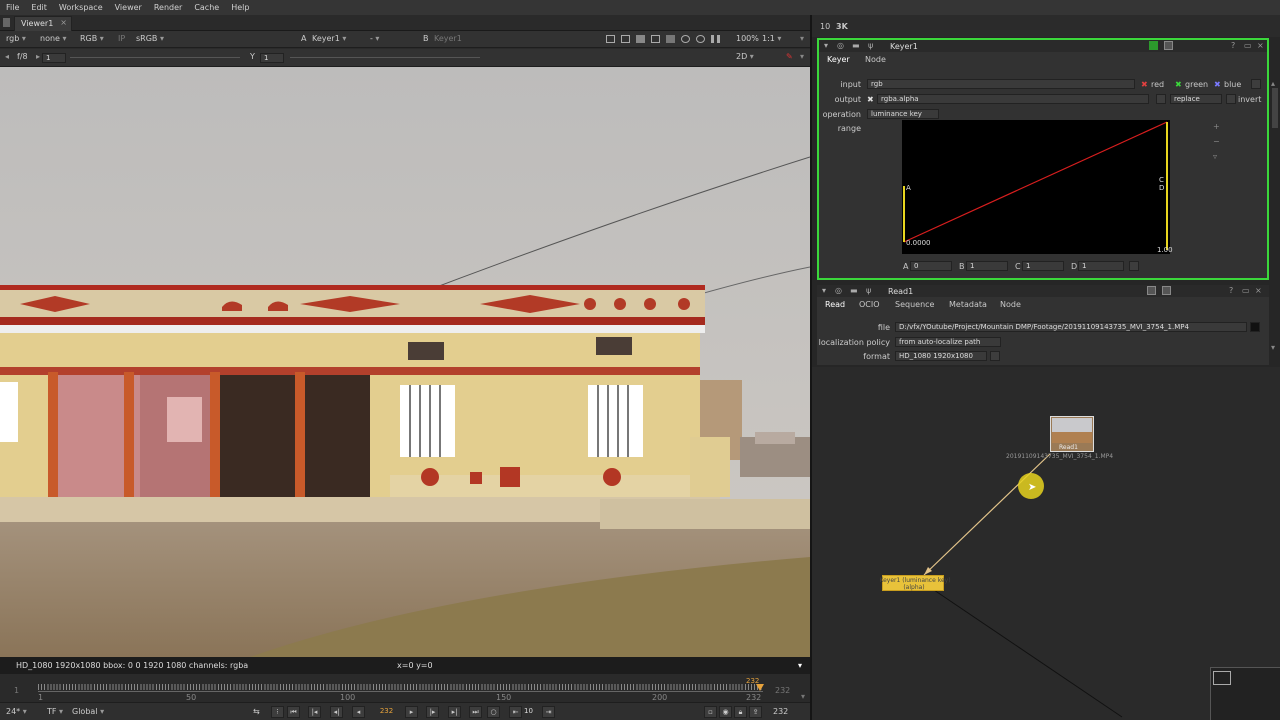 This screenshot has width=1280, height=720. I want to click on clip-icon, so click(670, 39).